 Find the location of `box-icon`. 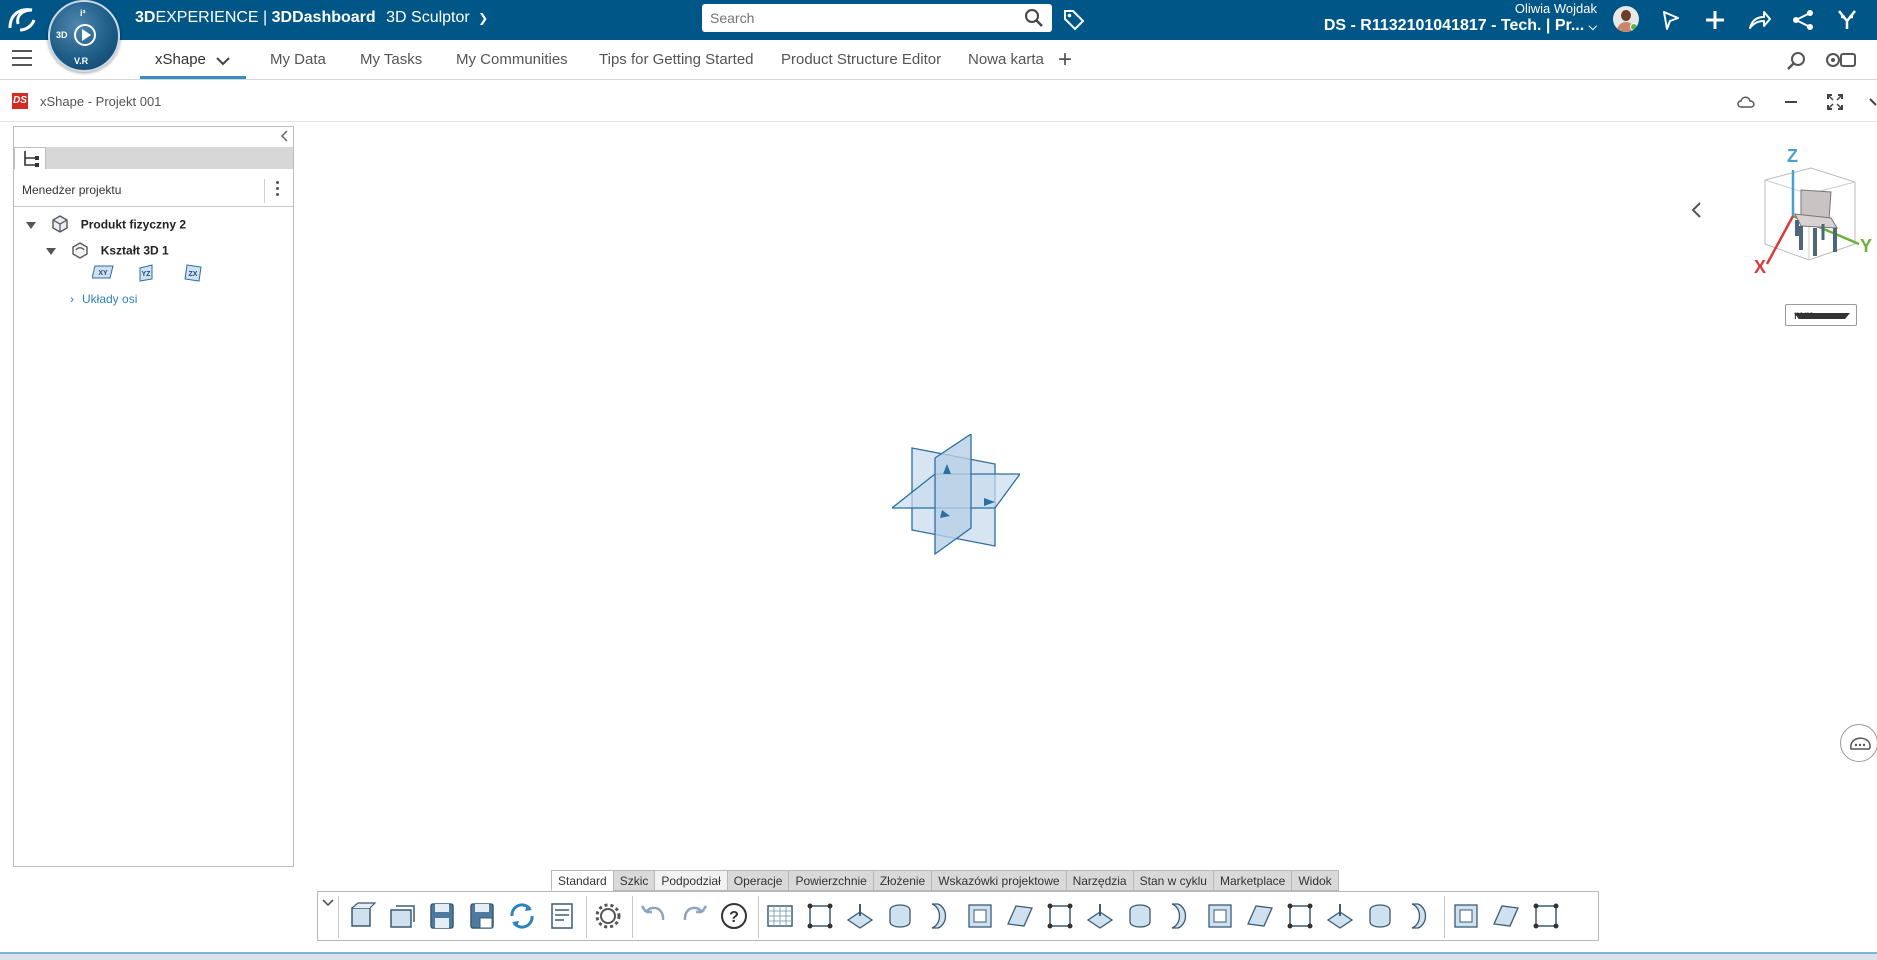

box-icon is located at coordinates (820, 916).